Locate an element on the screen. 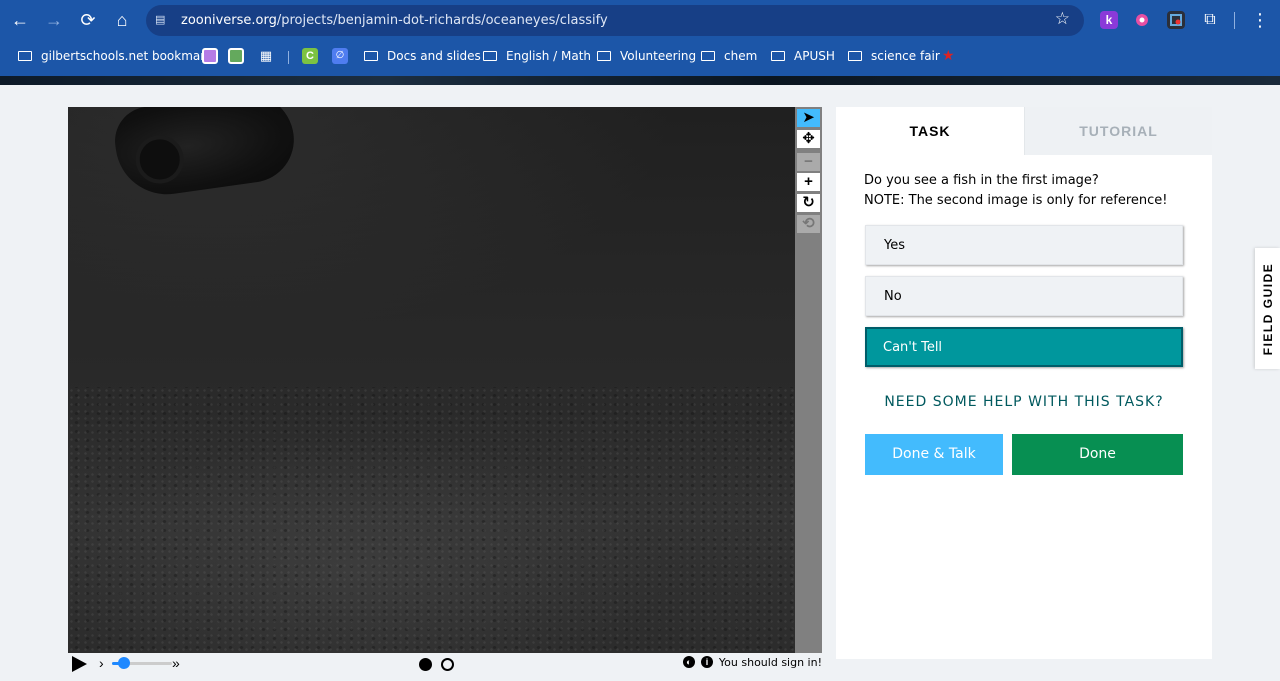 The height and width of the screenshot is (681, 1280). pink-extension-icon is located at coordinates (1142, 20).